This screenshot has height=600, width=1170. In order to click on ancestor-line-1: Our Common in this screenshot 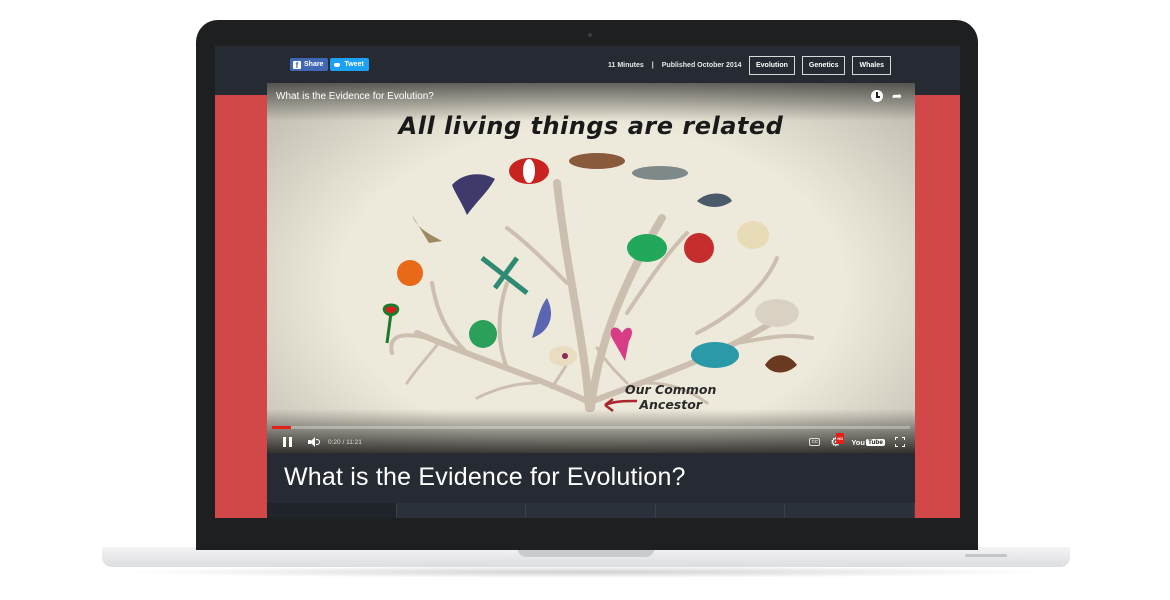, I will do `click(671, 389)`.